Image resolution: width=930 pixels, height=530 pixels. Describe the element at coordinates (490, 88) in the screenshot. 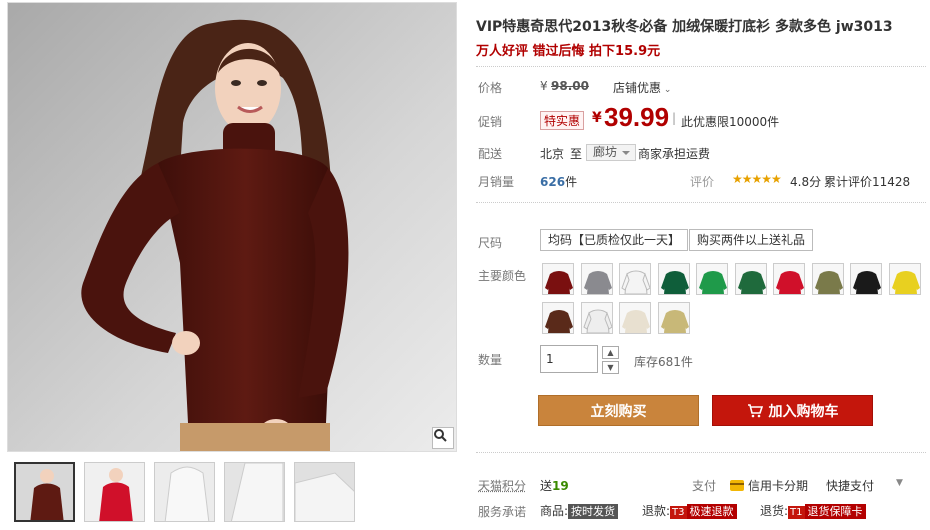

I see `price-label: 价格` at that location.